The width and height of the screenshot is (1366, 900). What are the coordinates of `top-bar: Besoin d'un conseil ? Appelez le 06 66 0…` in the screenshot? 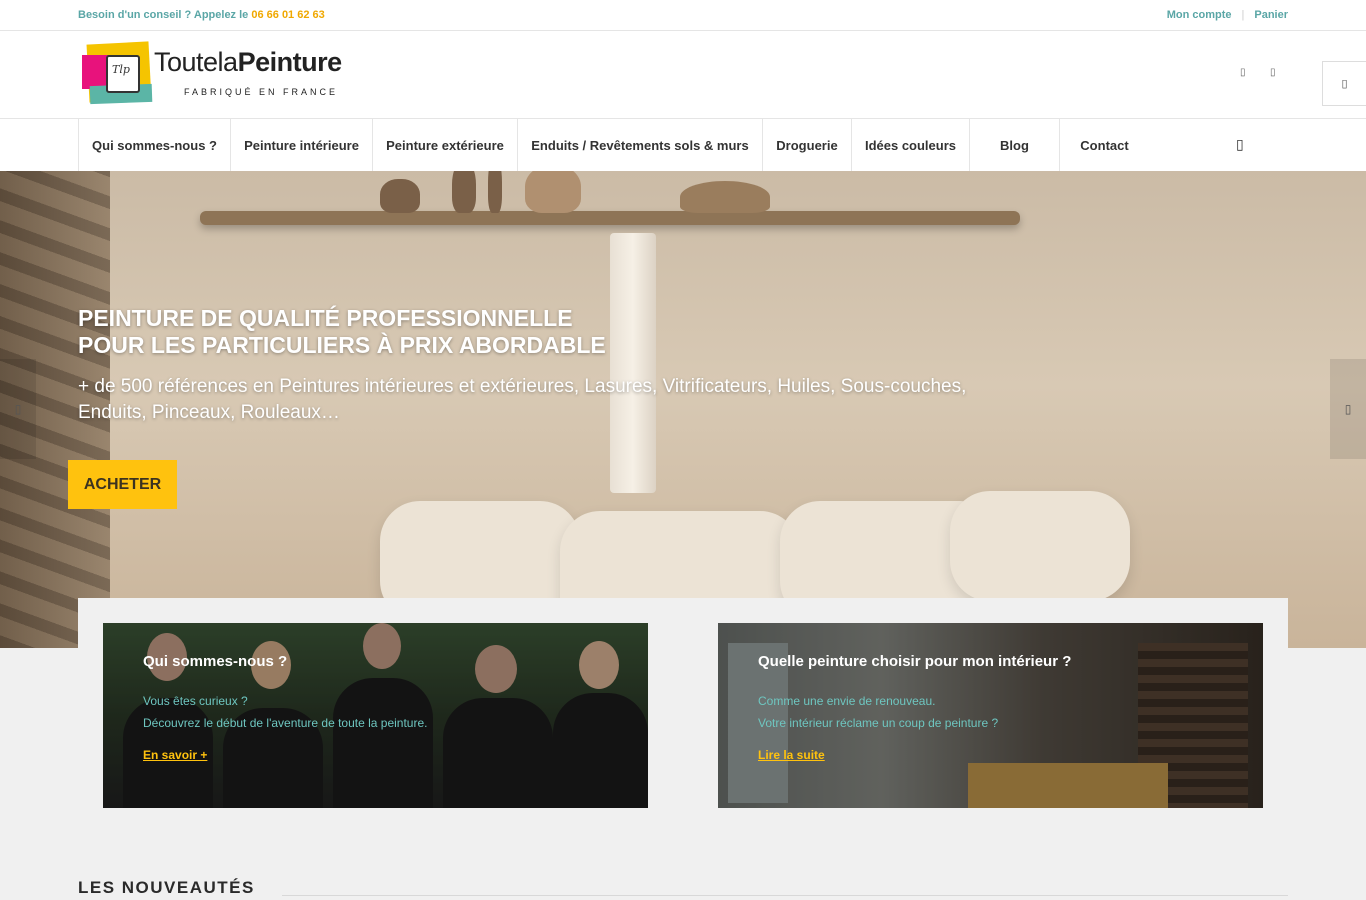 It's located at (683, 15).